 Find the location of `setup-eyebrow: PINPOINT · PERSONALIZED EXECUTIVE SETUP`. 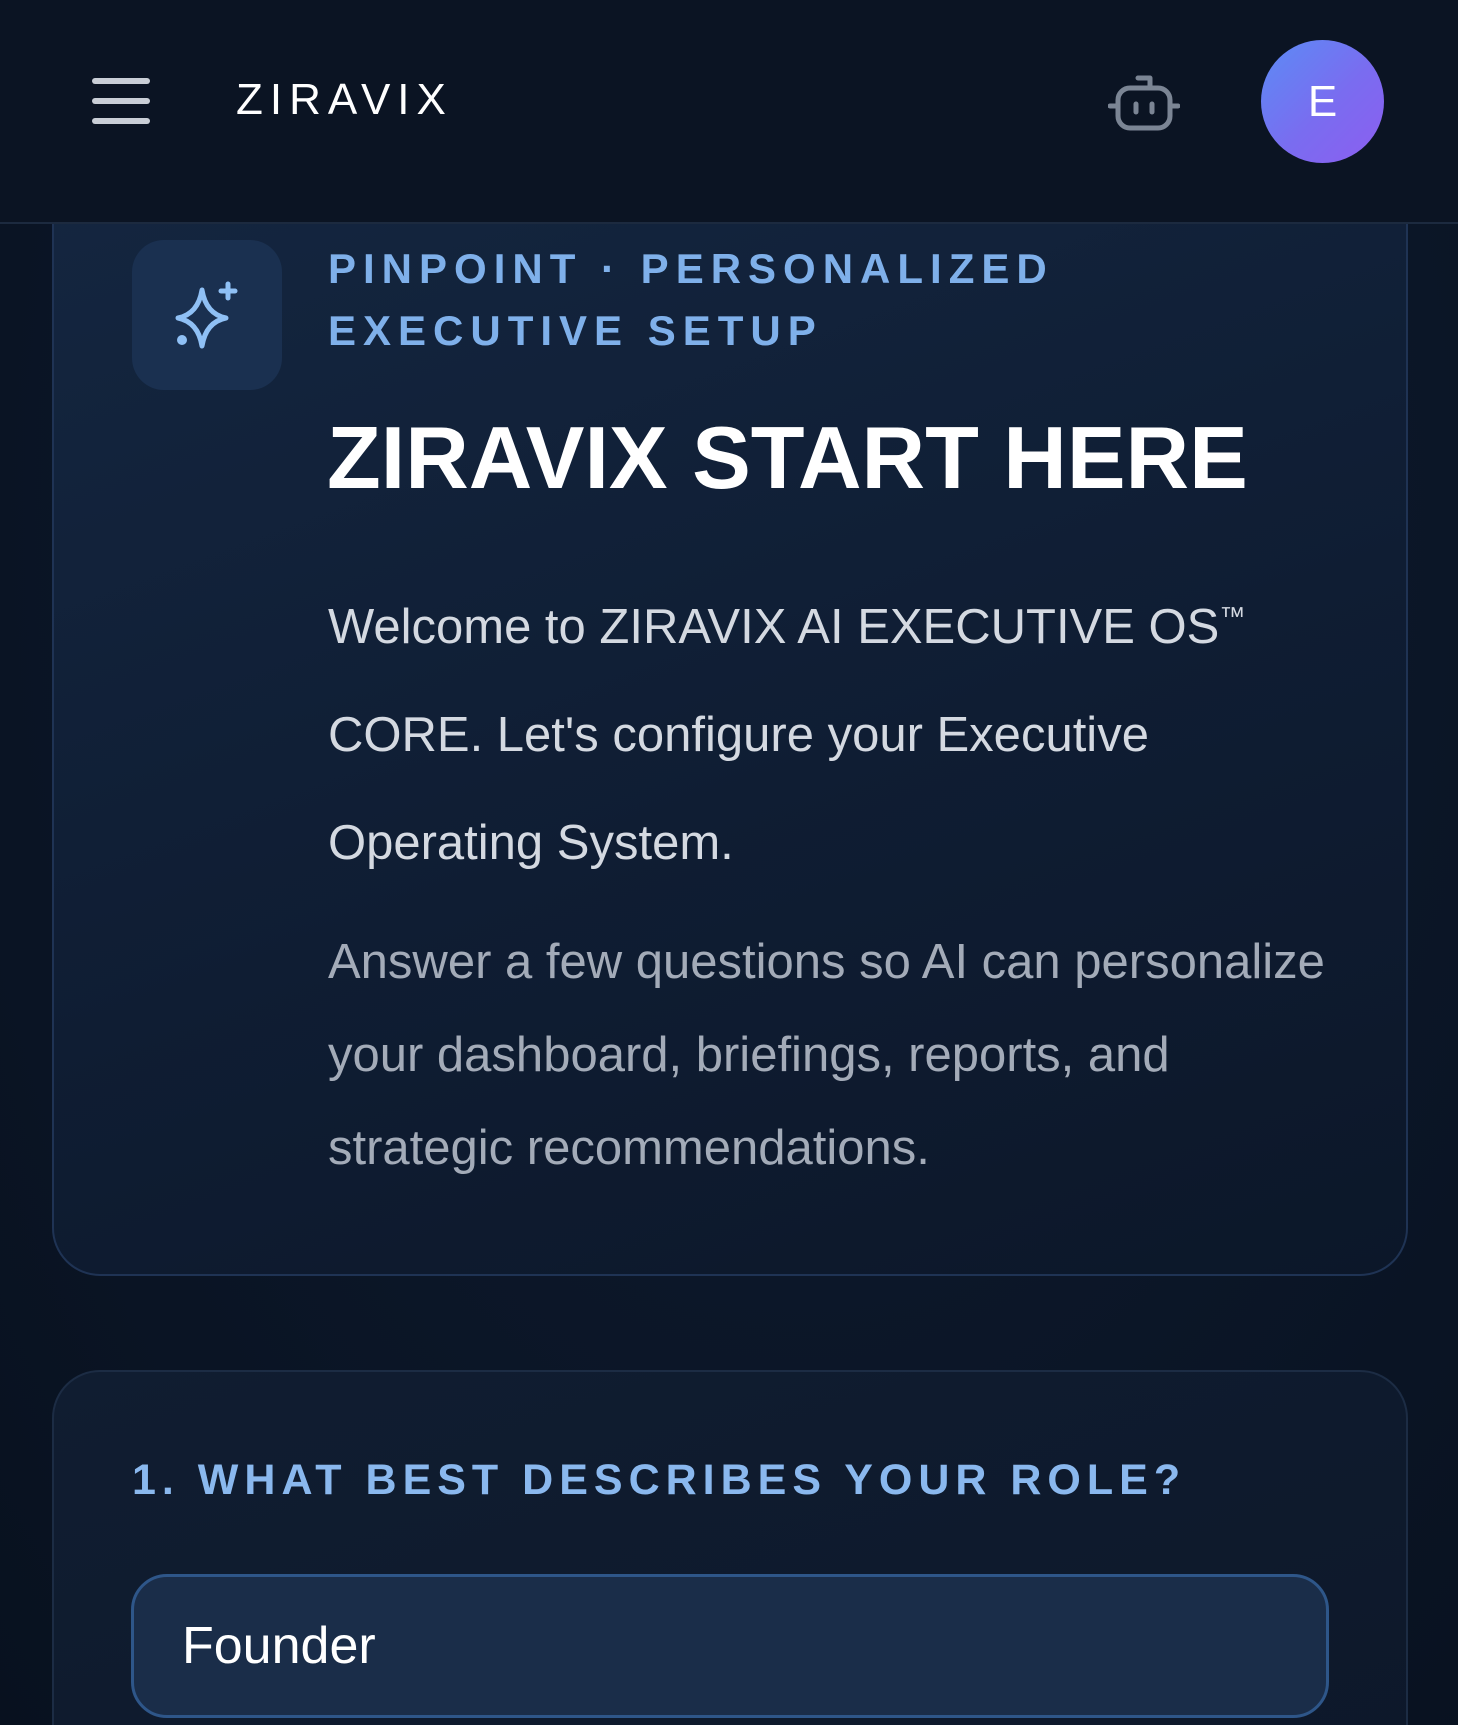

setup-eyebrow: PINPOINT · PERSONALIZED EXECUTIVE SETUP is located at coordinates (828, 300).